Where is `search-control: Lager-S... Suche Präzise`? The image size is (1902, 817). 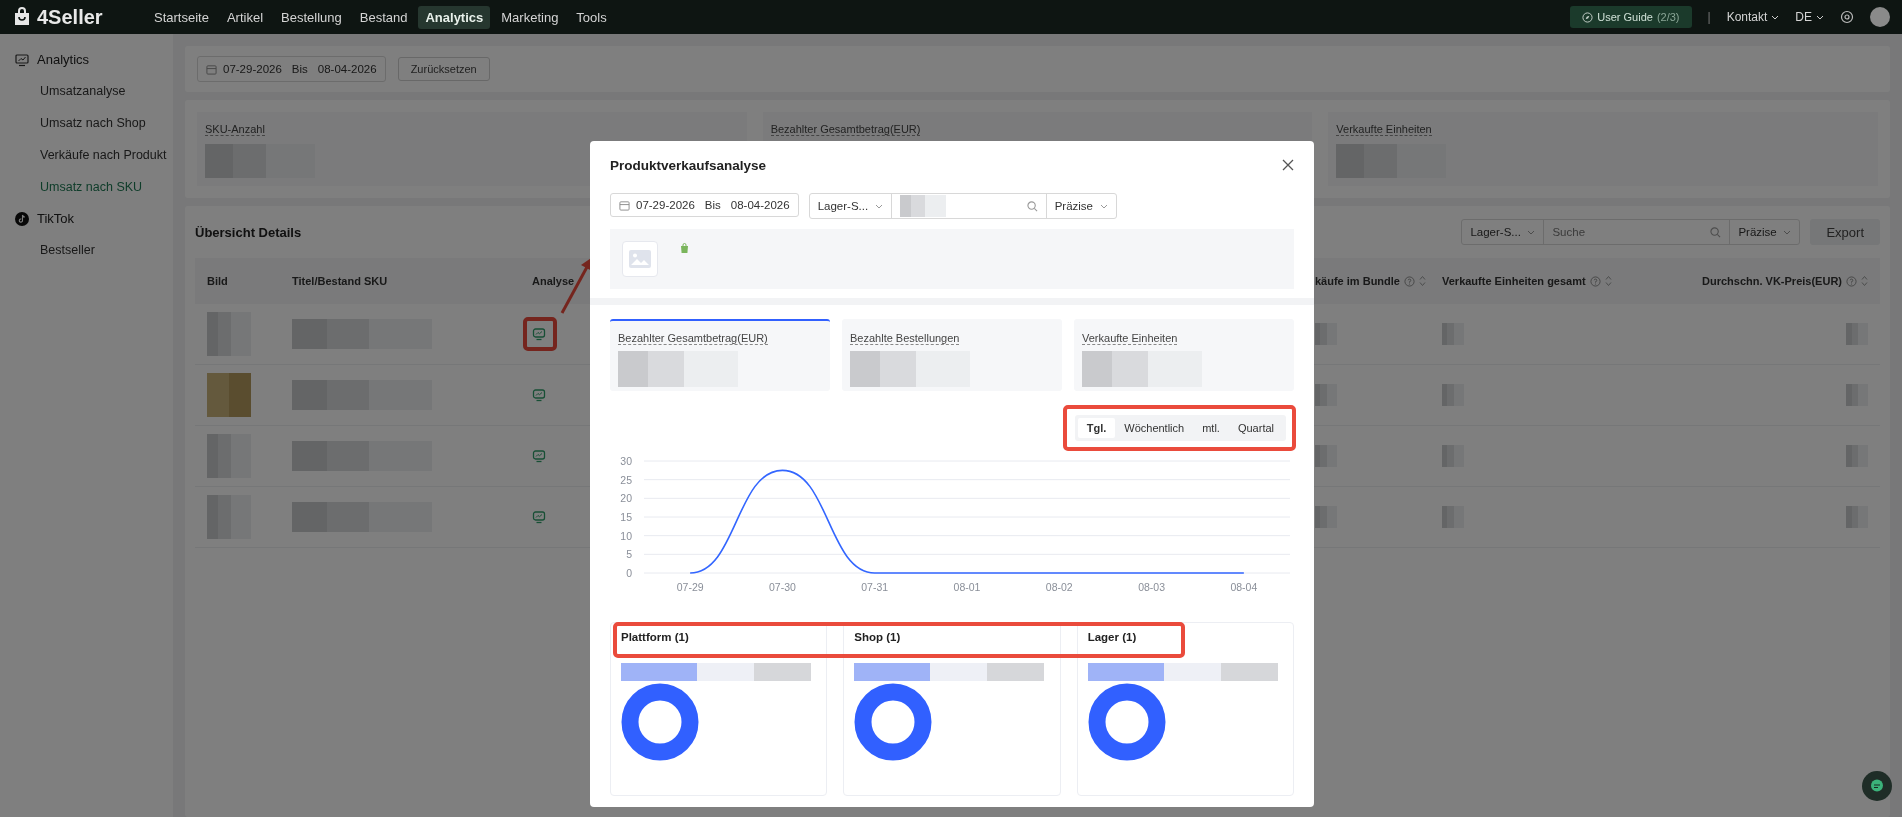
search-control: Lager-S... Suche Präzise is located at coordinates (1631, 232).